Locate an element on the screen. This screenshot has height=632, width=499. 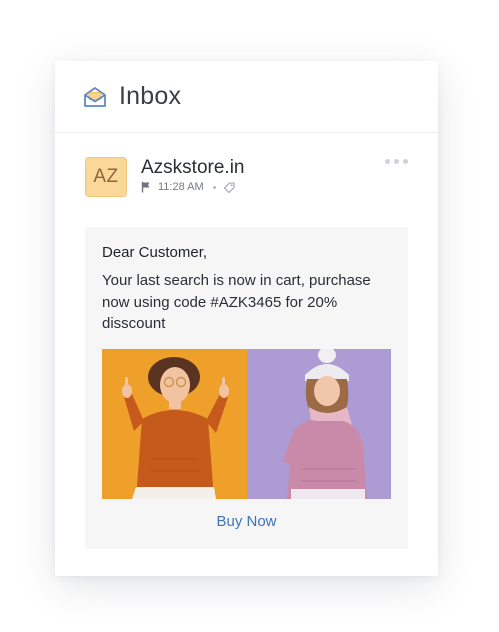
email-meta: 11:28 AM is located at coordinates (188, 187).